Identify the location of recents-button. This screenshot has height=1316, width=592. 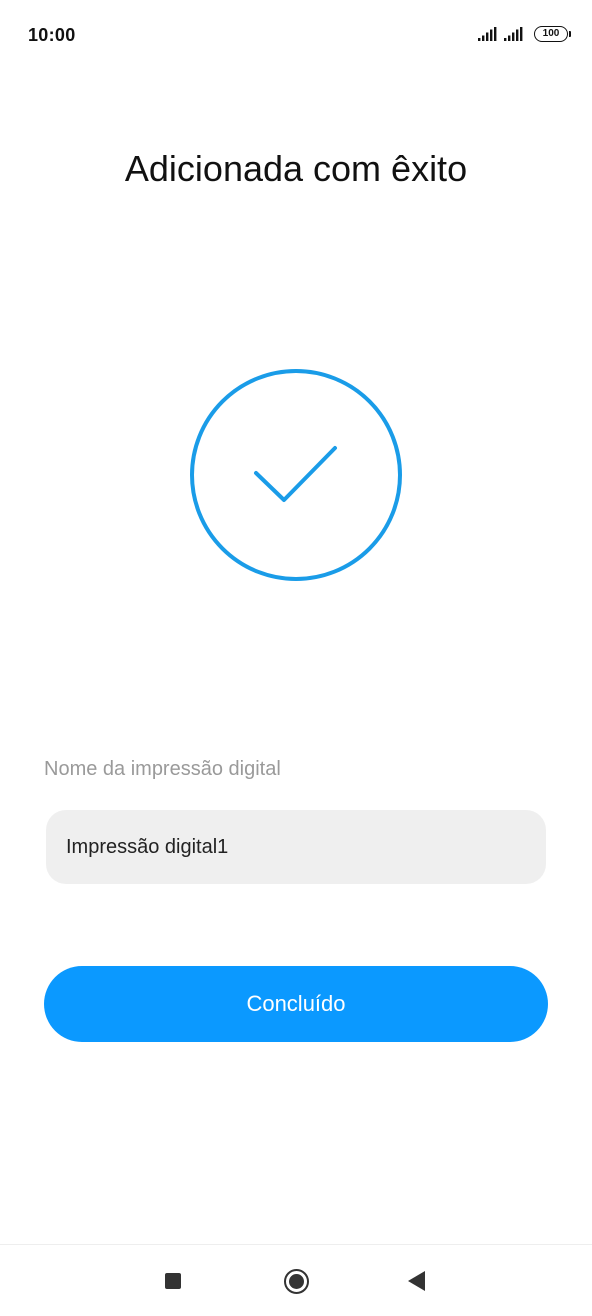
(173, 1281).